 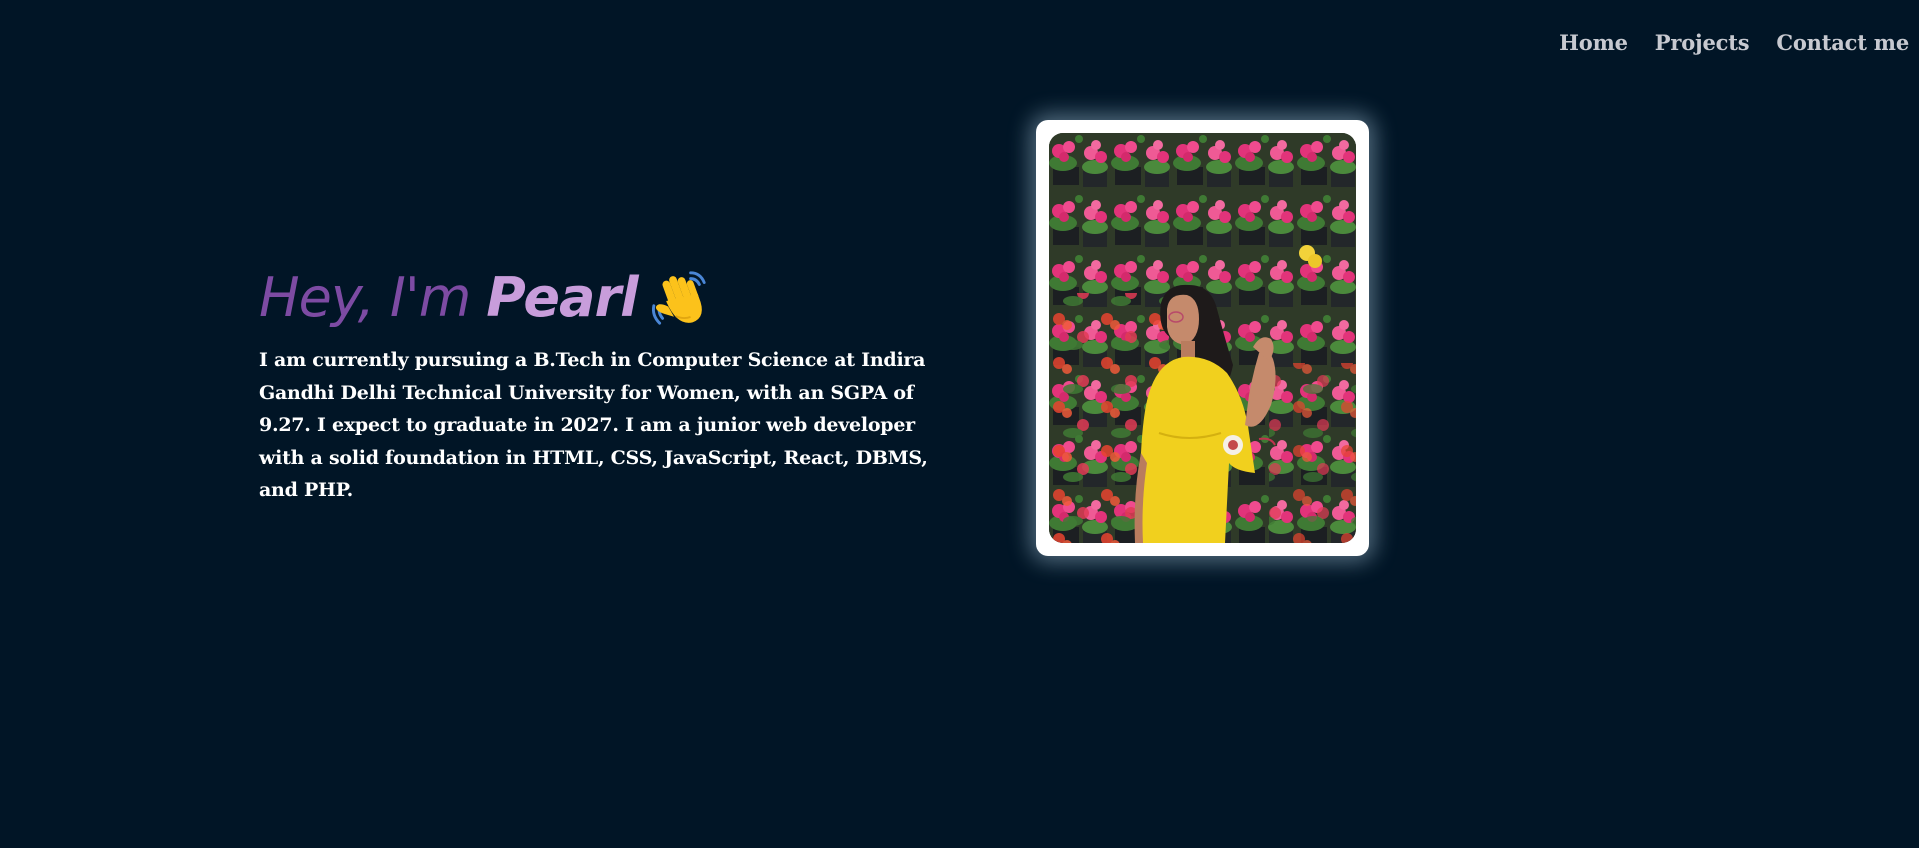 I want to click on greeting-heading: Hey, I'm Pearl, so click(x=599, y=298).